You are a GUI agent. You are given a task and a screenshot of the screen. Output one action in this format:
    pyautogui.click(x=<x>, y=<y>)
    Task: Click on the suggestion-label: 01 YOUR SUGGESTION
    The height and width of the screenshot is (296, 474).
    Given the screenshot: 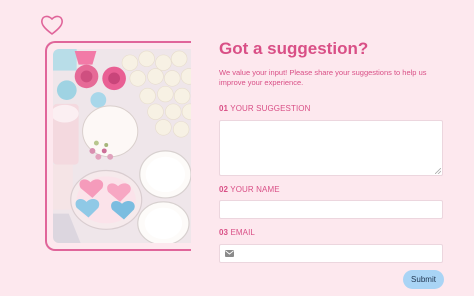 What is the action you would take?
    pyautogui.click(x=264, y=108)
    